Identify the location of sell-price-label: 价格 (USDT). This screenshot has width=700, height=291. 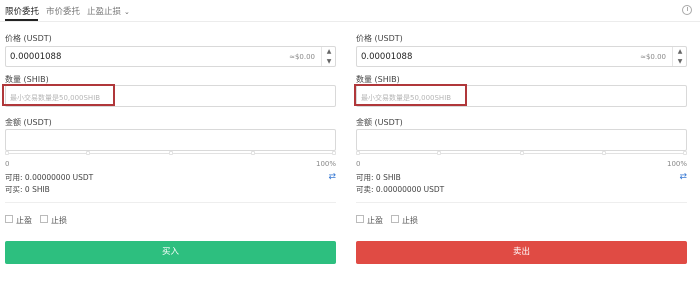
(379, 38).